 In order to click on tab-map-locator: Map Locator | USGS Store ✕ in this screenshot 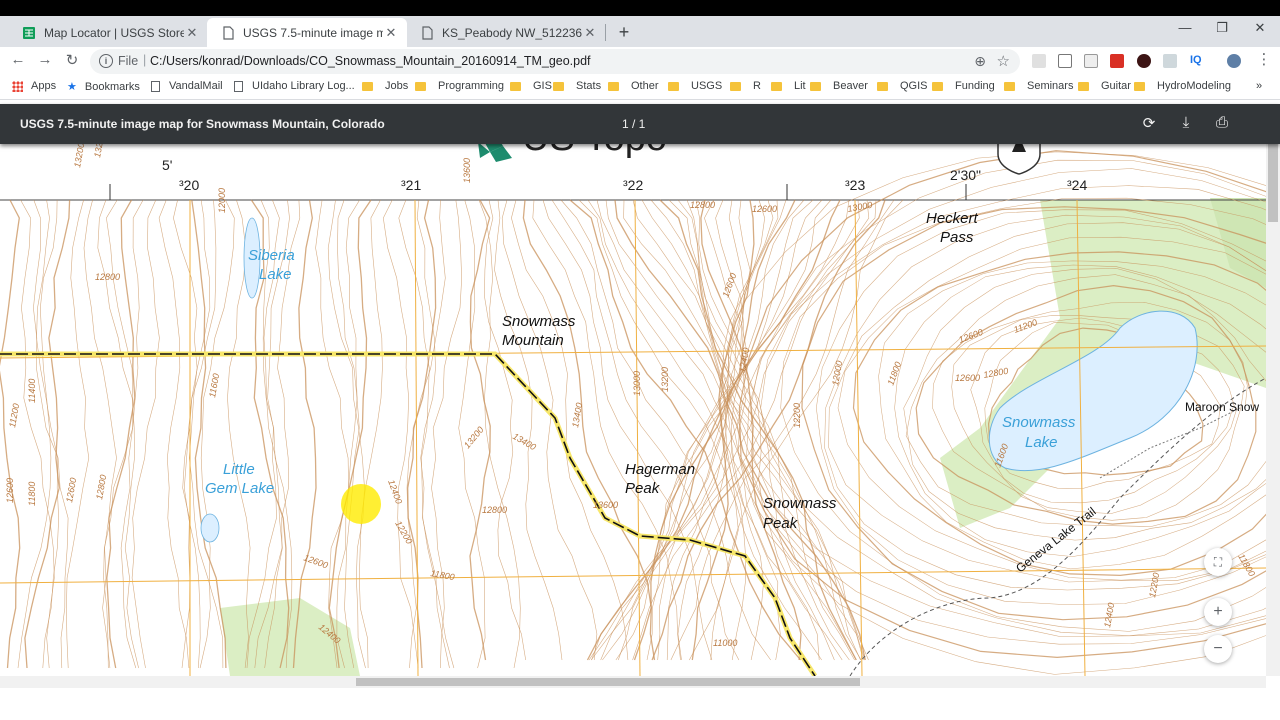, I will do `click(108, 32)`.